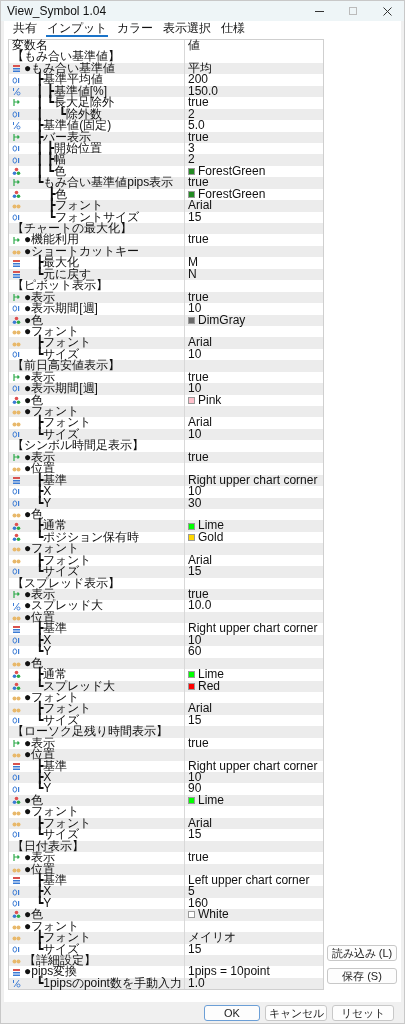 The image size is (405, 1024). Describe the element at coordinates (362, 976) in the screenshot. I see `save-button: 保存 (S)` at that location.